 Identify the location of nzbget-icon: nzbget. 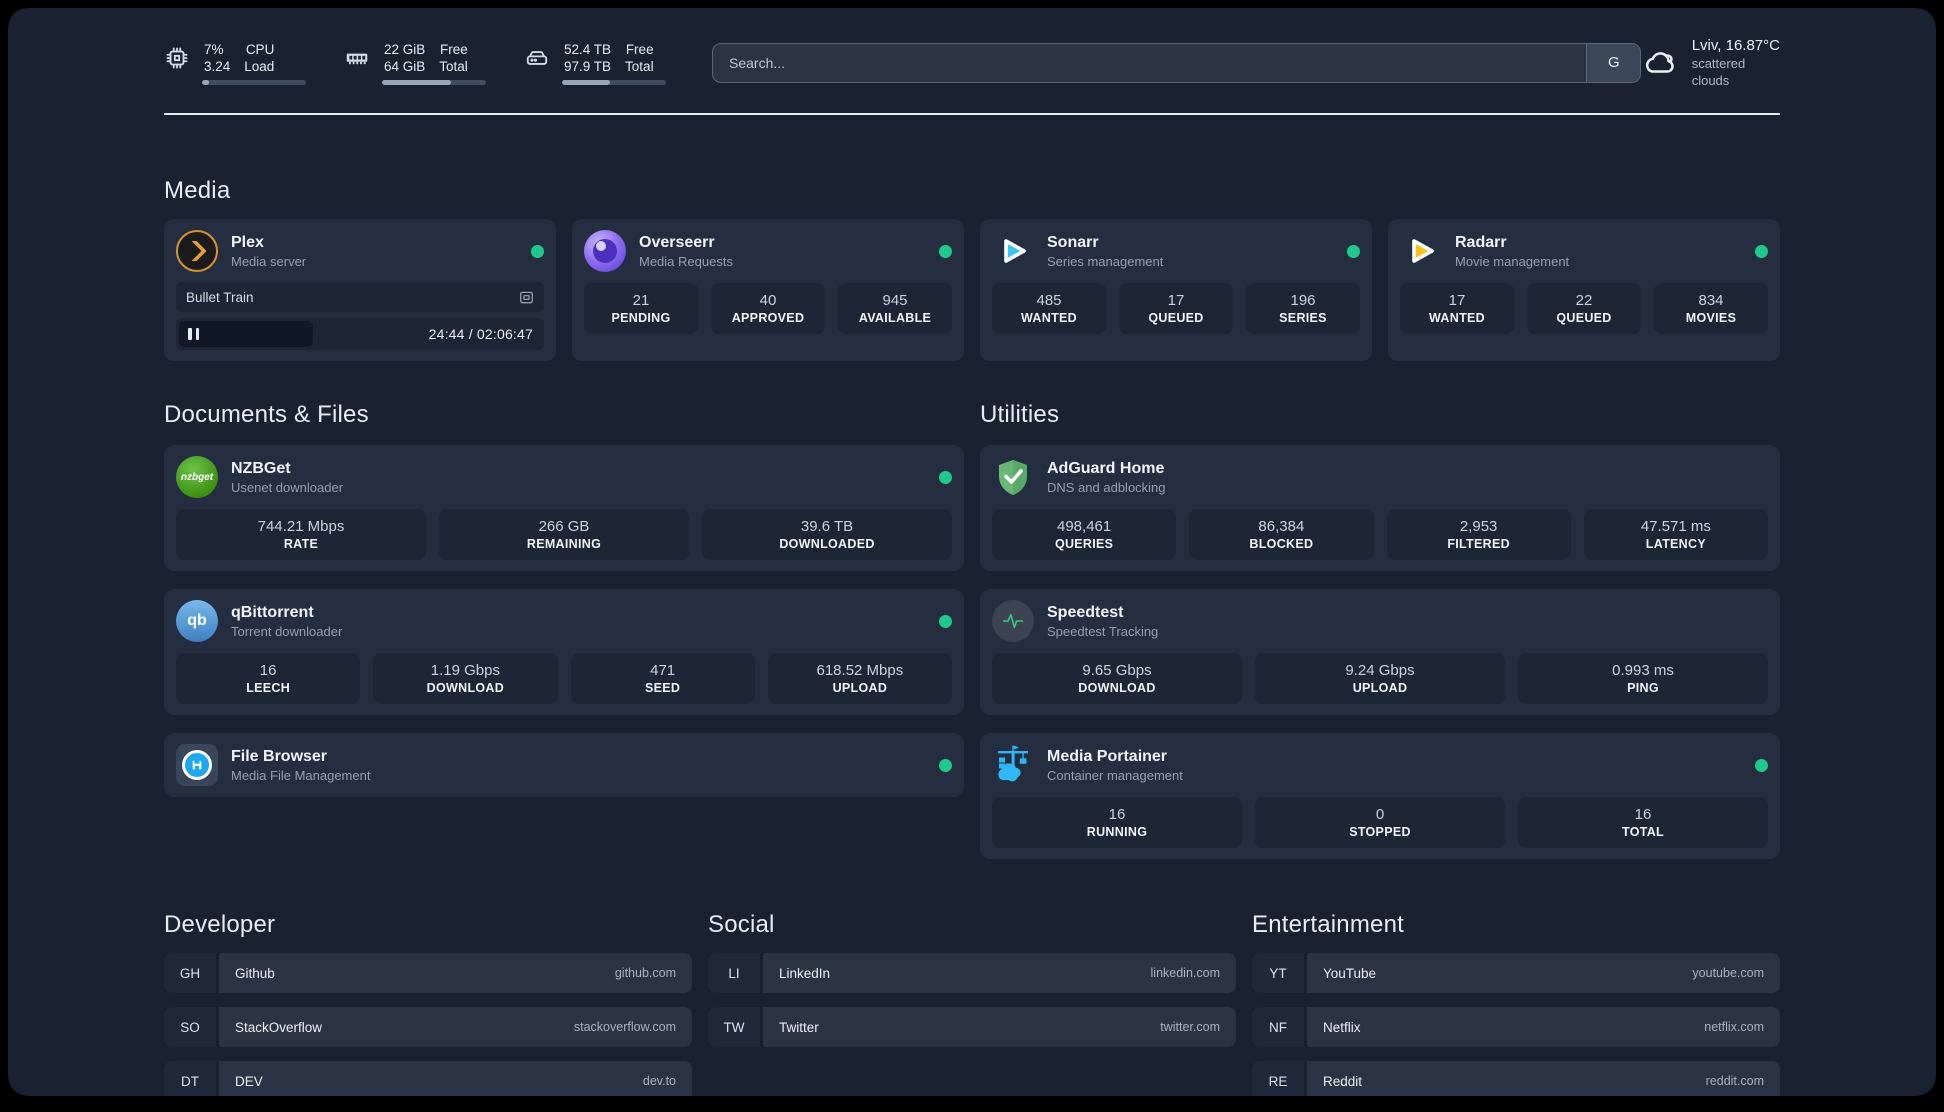
(197, 477).